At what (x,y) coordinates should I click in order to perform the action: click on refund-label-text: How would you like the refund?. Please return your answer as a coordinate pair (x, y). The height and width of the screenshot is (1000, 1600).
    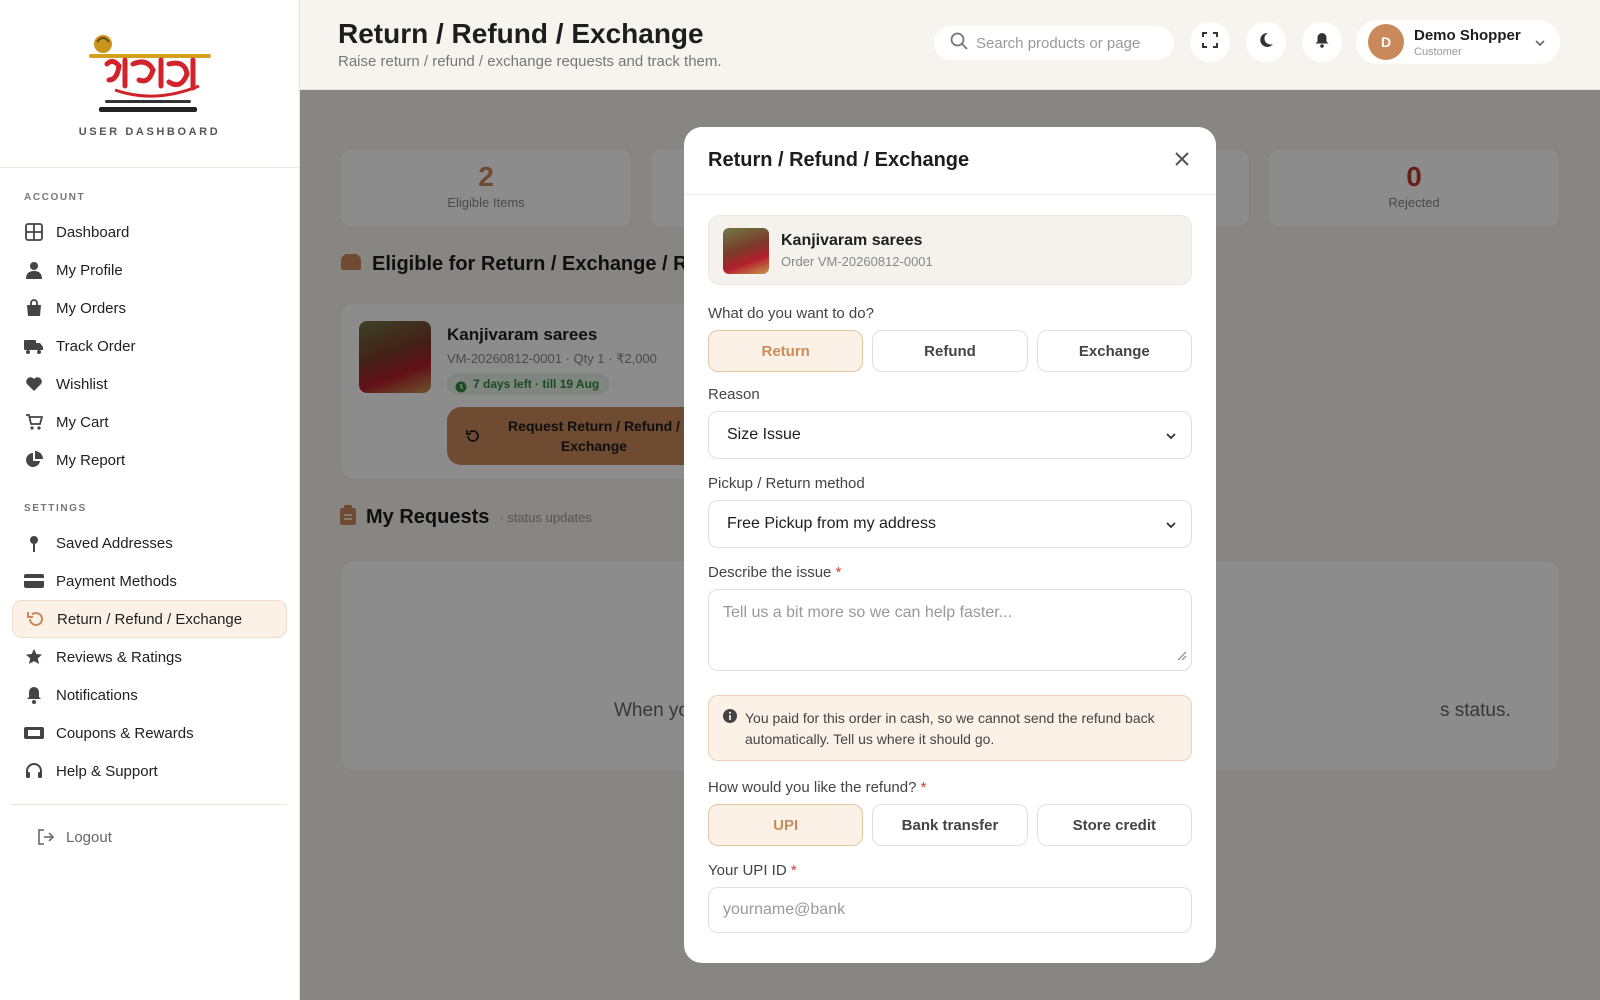
    Looking at the image, I should click on (812, 787).